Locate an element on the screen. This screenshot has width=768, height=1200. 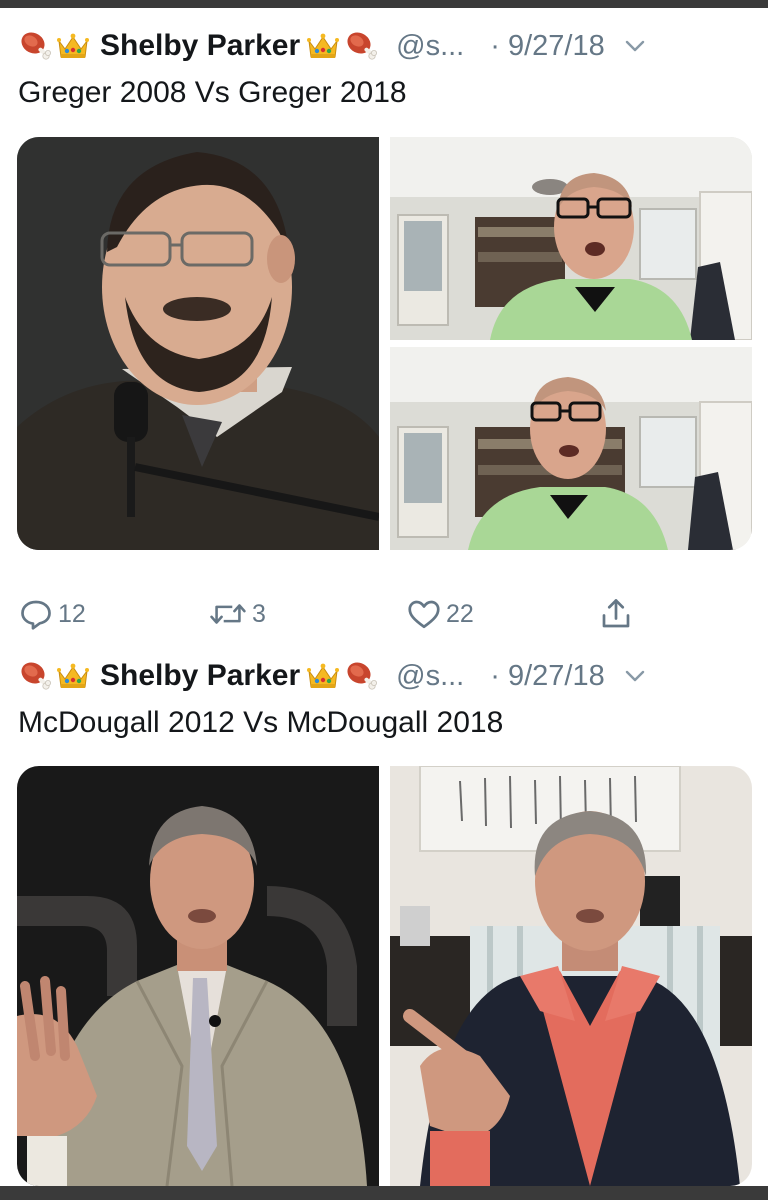
greger-2018-image-top is located at coordinates (571, 238).